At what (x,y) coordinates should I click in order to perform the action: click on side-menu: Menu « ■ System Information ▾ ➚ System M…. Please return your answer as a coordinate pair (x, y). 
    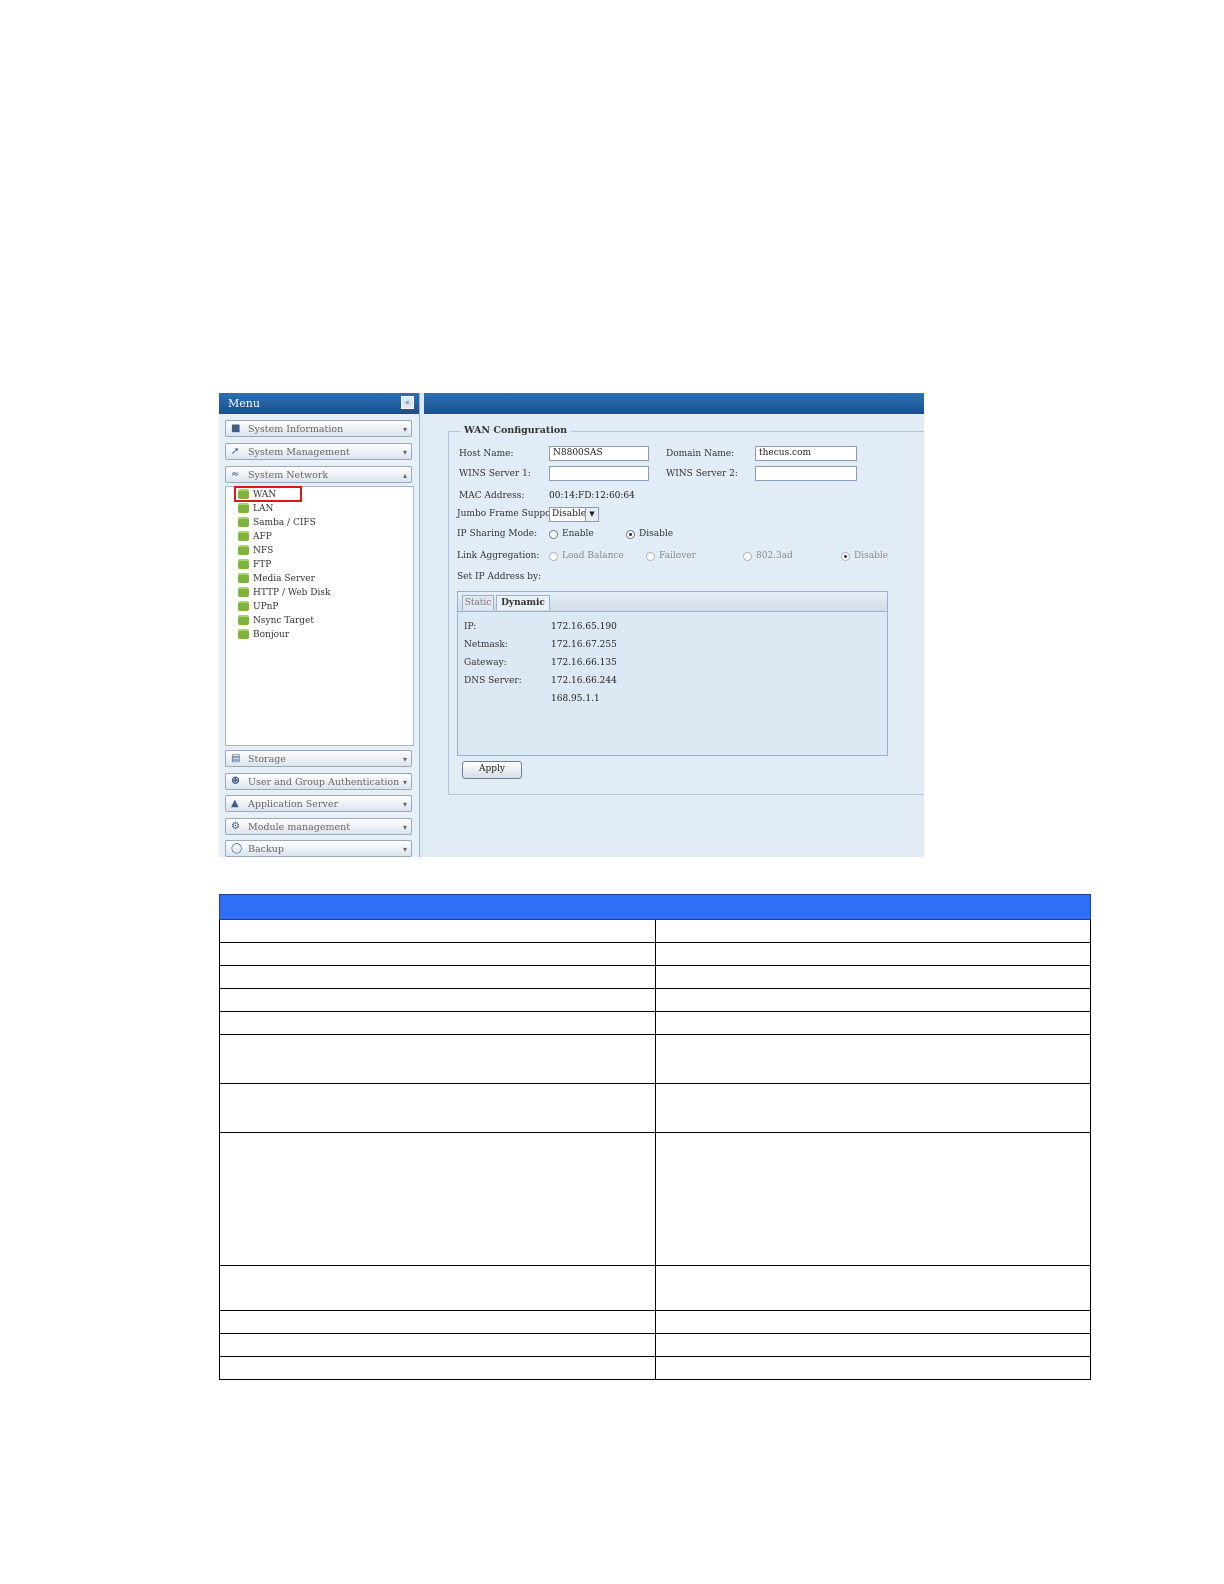
    Looking at the image, I should click on (319, 625).